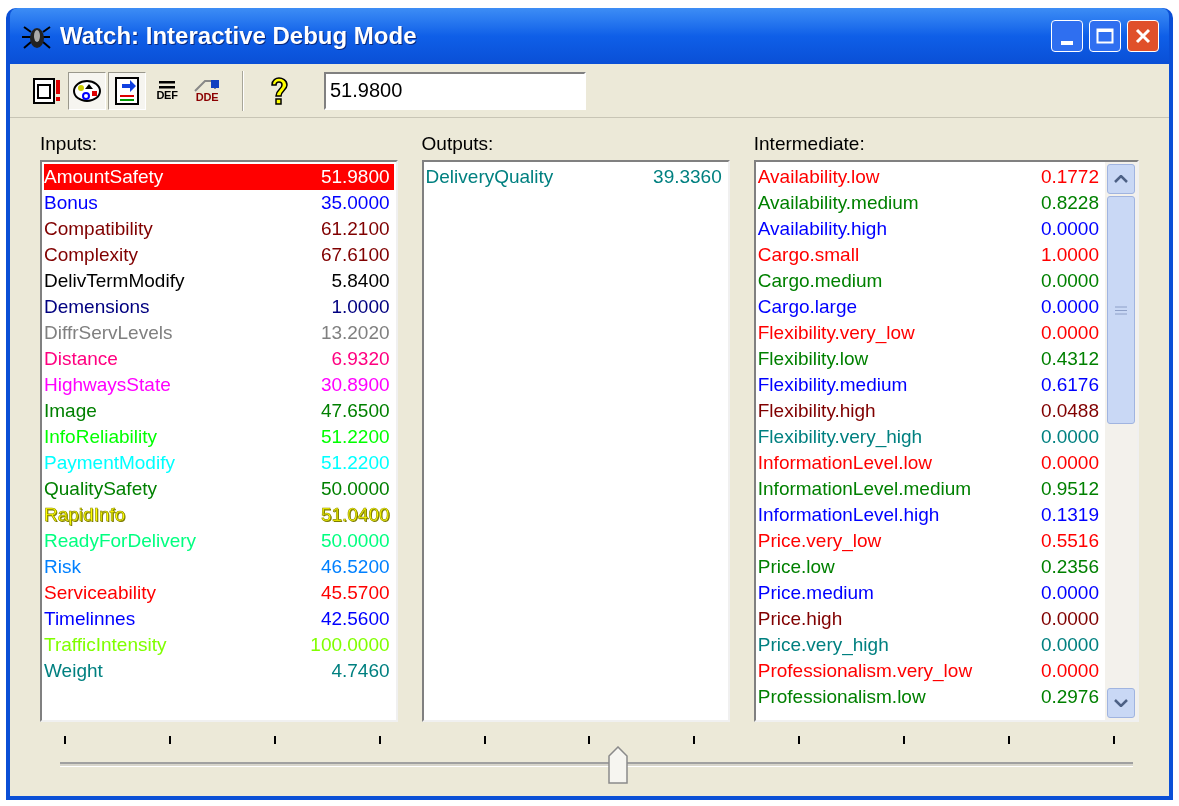  What do you see at coordinates (930, 229) in the screenshot?
I see `list-row: Availability.high 0.0000` at bounding box center [930, 229].